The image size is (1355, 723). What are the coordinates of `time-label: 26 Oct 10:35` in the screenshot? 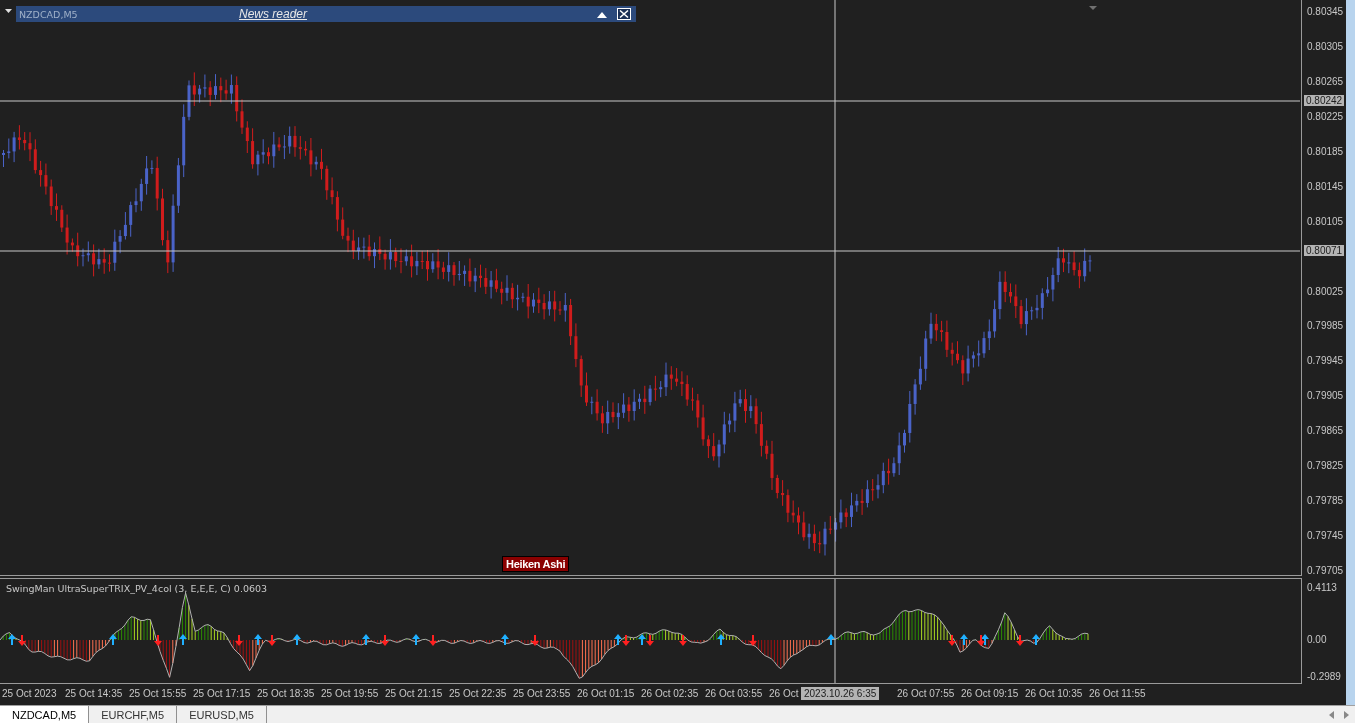 It's located at (1054, 693).